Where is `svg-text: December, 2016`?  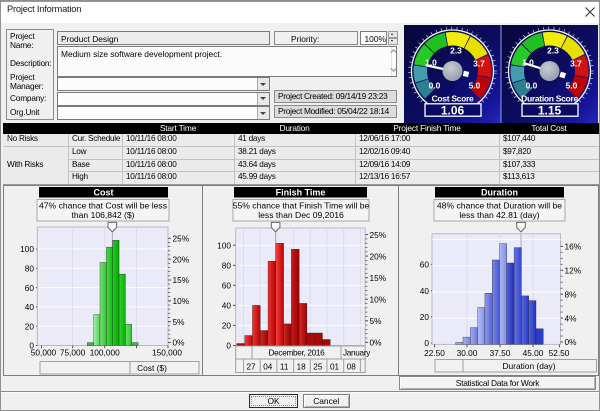
svg-text: December, 2016 is located at coordinates (297, 353).